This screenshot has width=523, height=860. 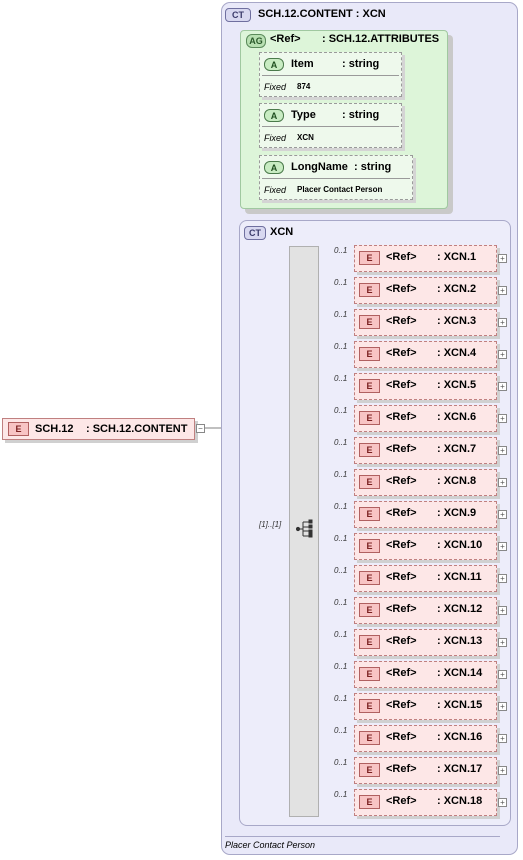 I want to click on element-type: : XCN.4, so click(x=457, y=353).